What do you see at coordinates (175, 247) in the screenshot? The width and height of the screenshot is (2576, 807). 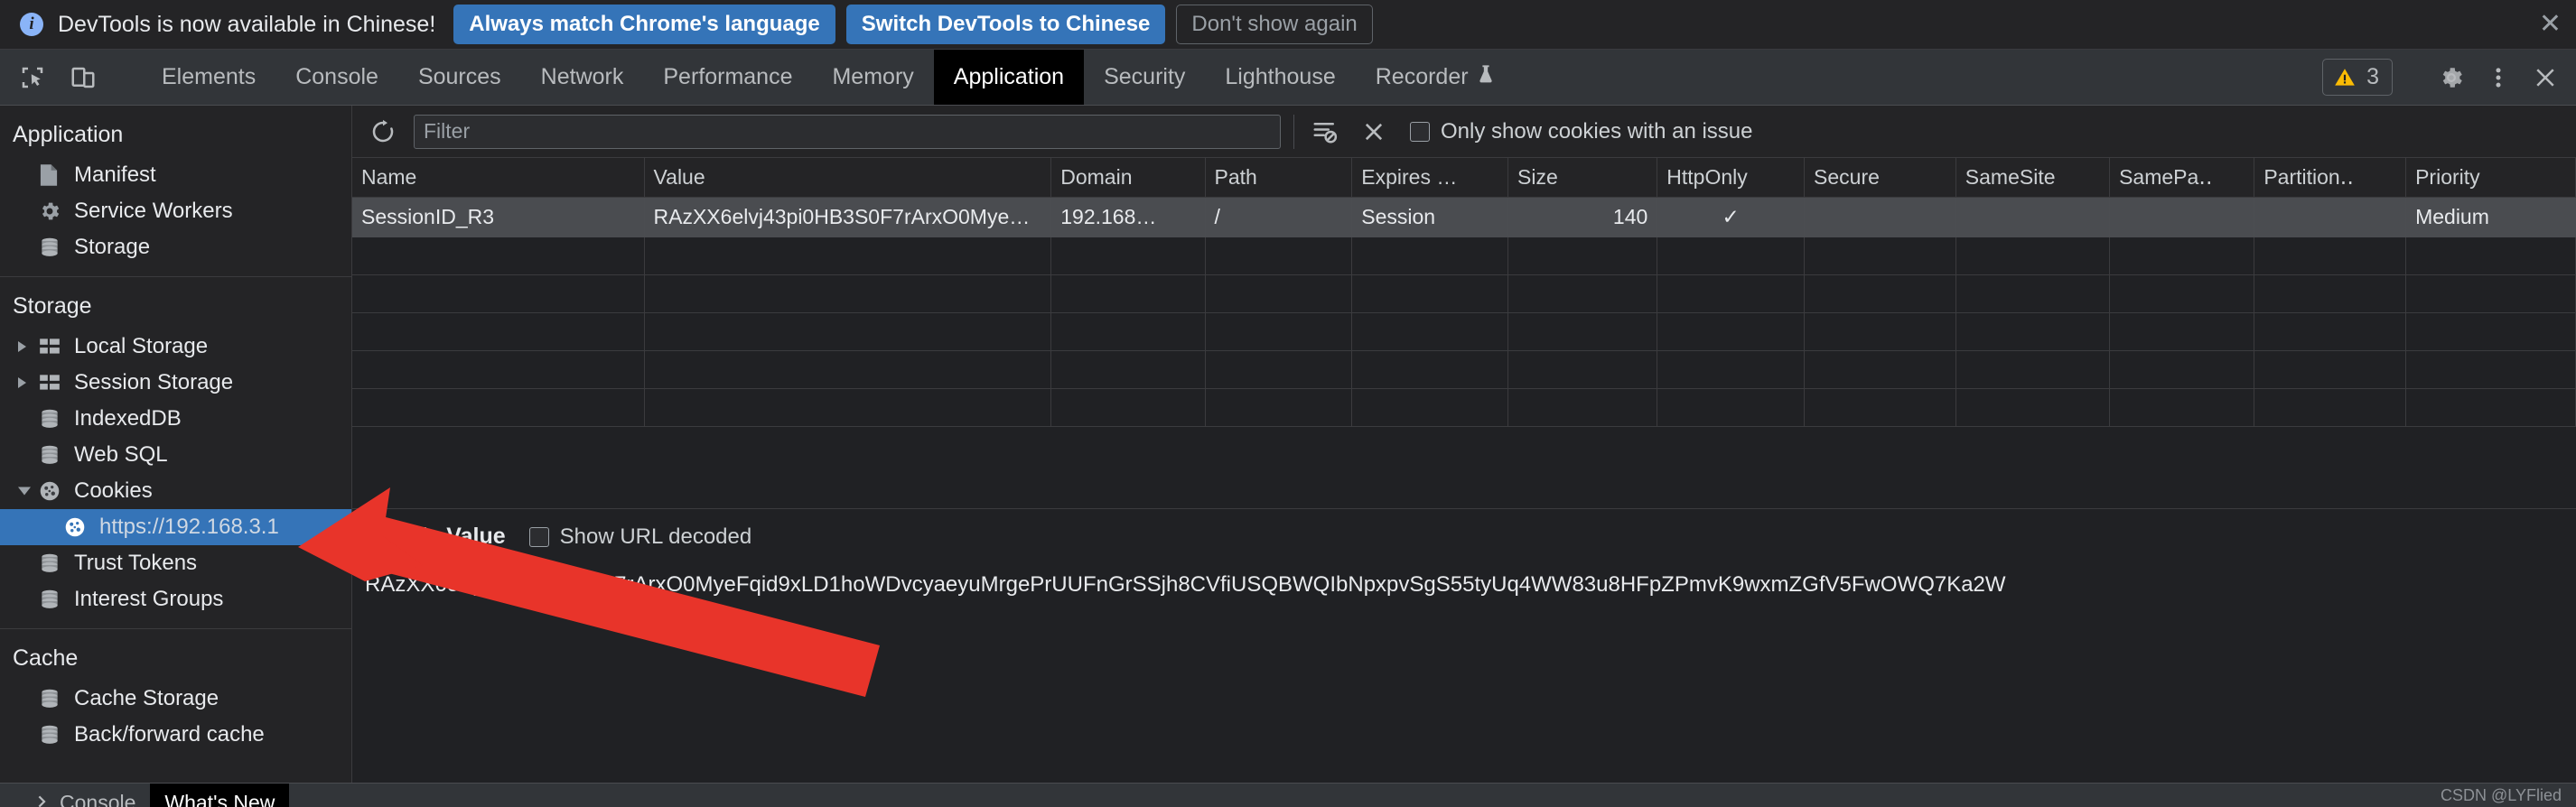 I see `sidebar-item-storage: Storage` at bounding box center [175, 247].